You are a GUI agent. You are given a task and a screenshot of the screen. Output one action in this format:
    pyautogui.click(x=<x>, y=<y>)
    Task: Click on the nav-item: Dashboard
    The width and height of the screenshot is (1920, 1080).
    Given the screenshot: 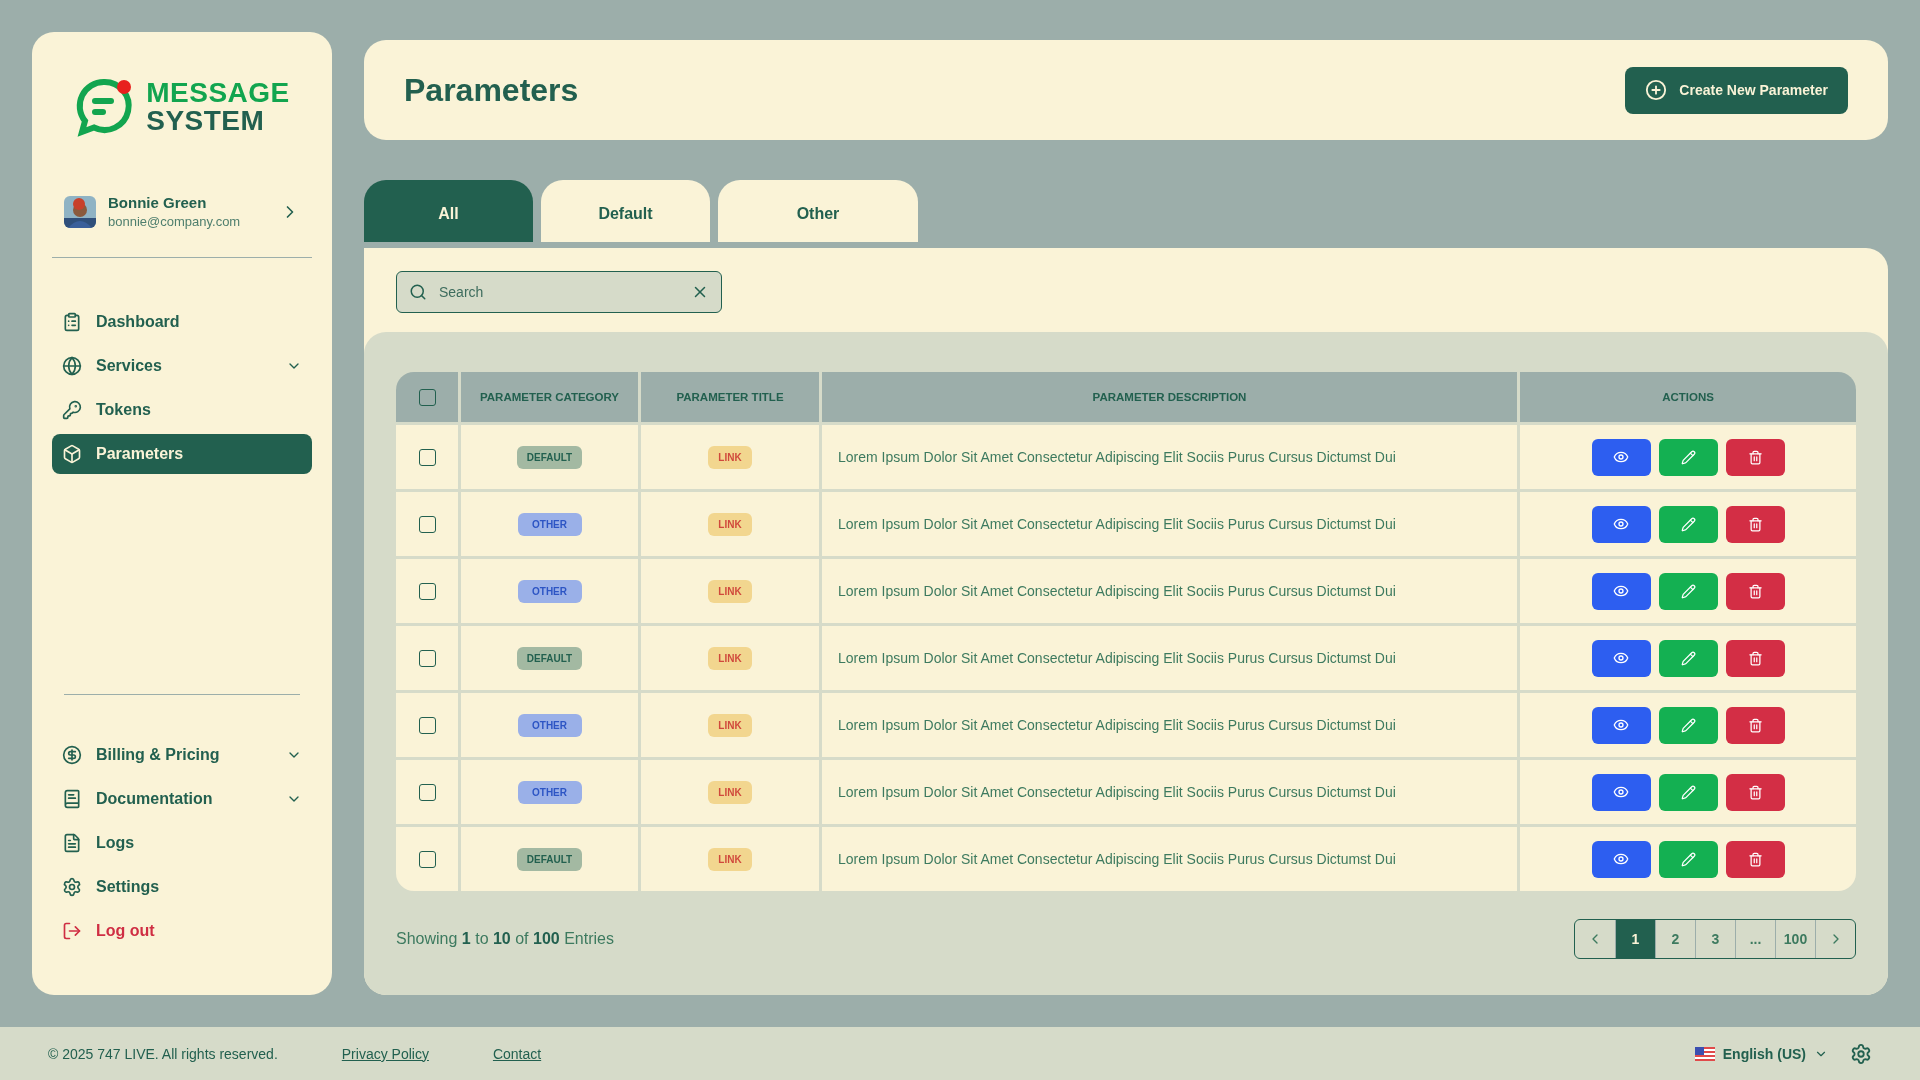 What is the action you would take?
    pyautogui.click(x=182, y=322)
    